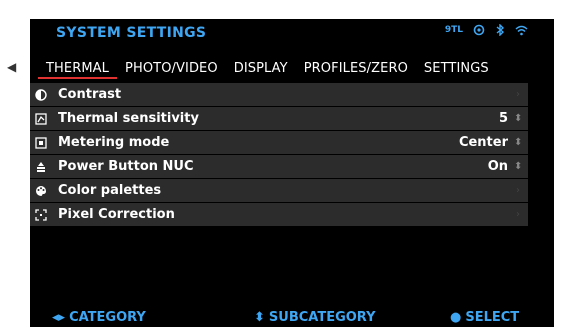  I want to click on metering-icon, so click(41, 143).